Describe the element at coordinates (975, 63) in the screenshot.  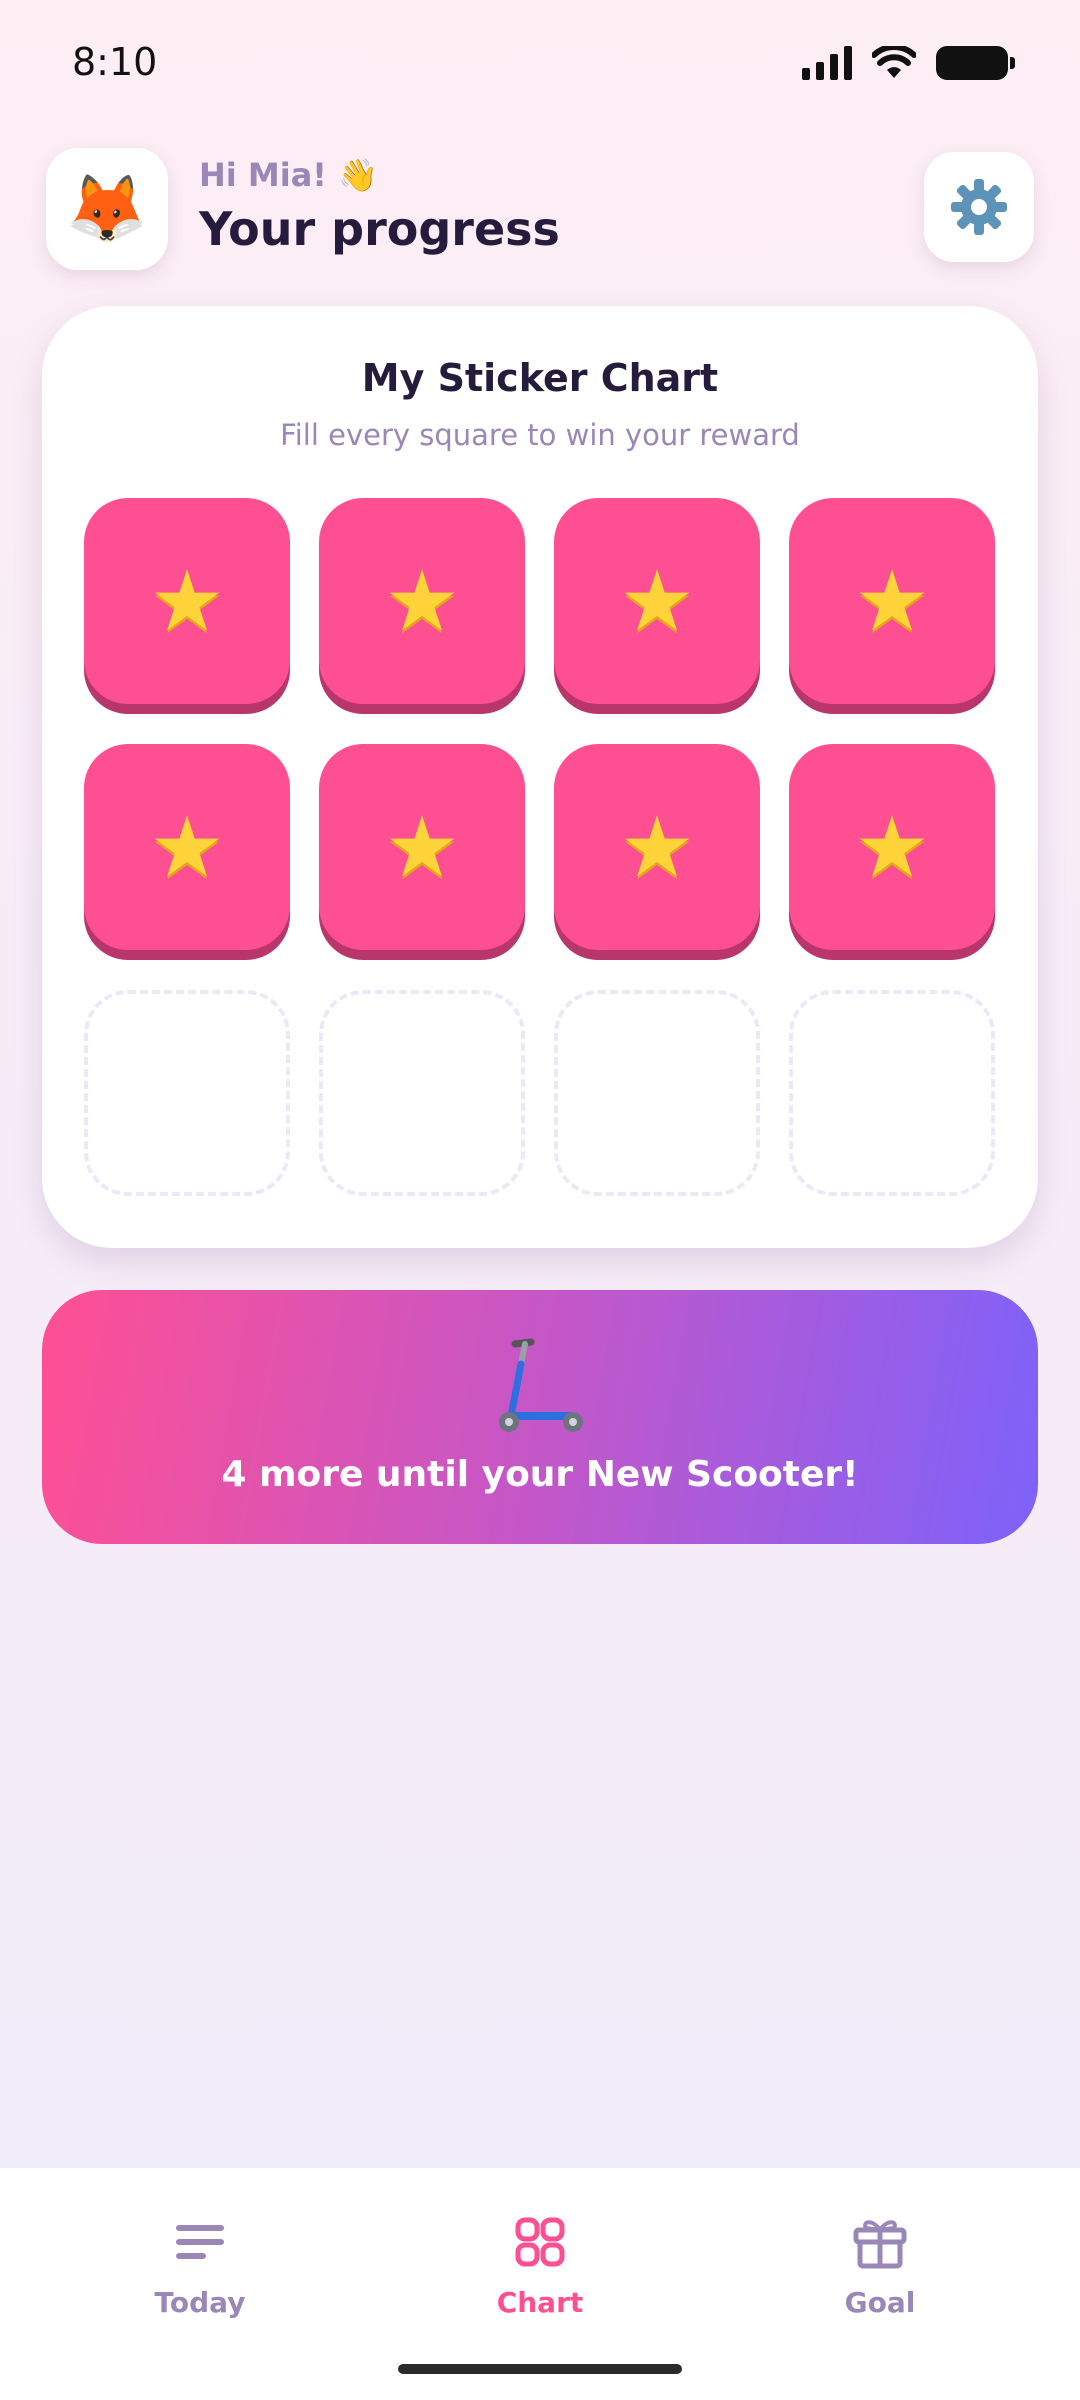
I see `battery-icon` at that location.